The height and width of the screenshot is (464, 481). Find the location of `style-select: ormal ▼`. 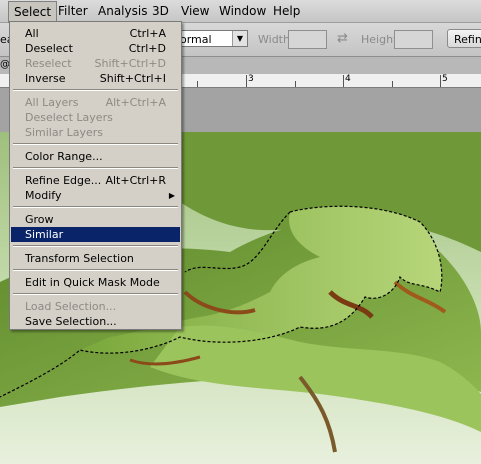

style-select: ormal ▼ is located at coordinates (212, 38).